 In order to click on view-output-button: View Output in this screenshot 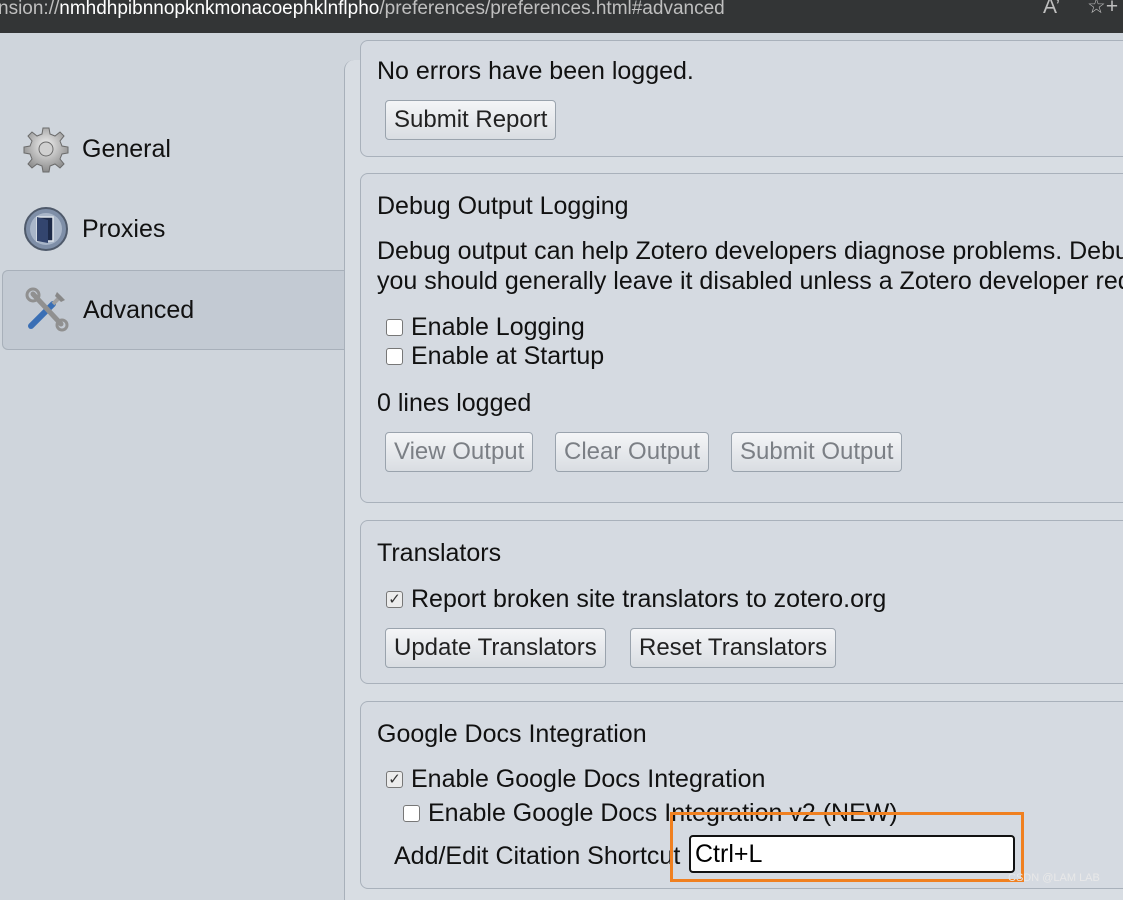, I will do `click(459, 452)`.